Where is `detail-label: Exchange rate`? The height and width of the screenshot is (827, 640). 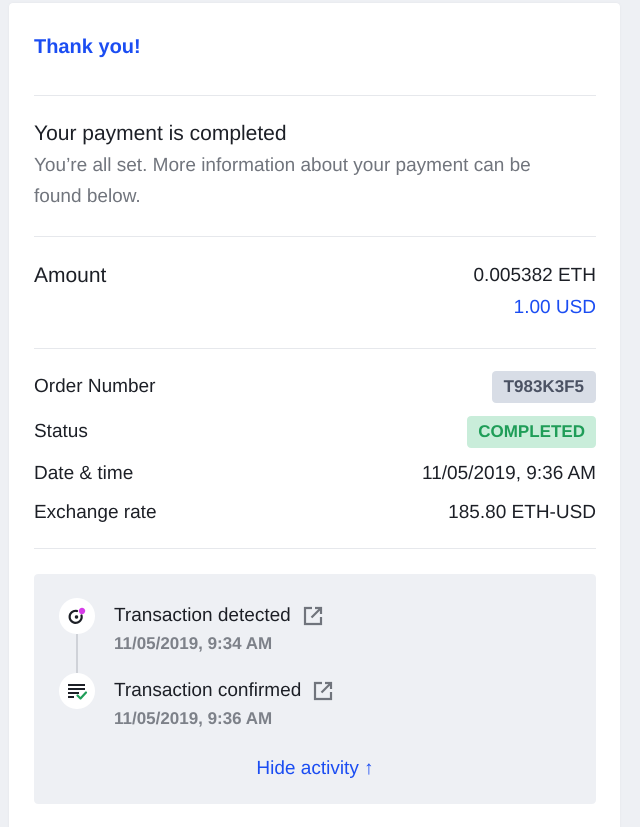
detail-label: Exchange rate is located at coordinates (95, 513).